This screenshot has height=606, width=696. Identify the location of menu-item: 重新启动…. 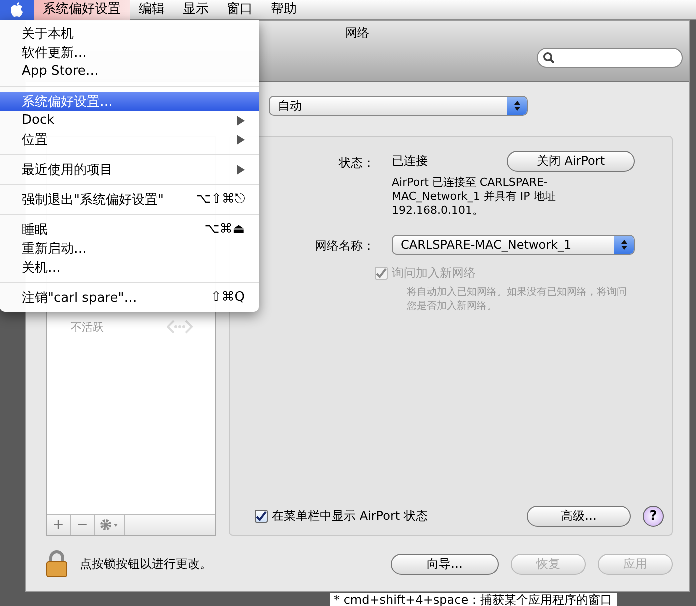
(129, 248).